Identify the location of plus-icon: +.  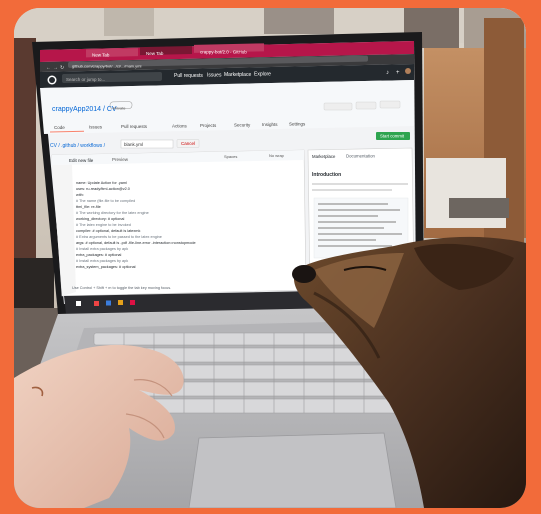
(398, 73).